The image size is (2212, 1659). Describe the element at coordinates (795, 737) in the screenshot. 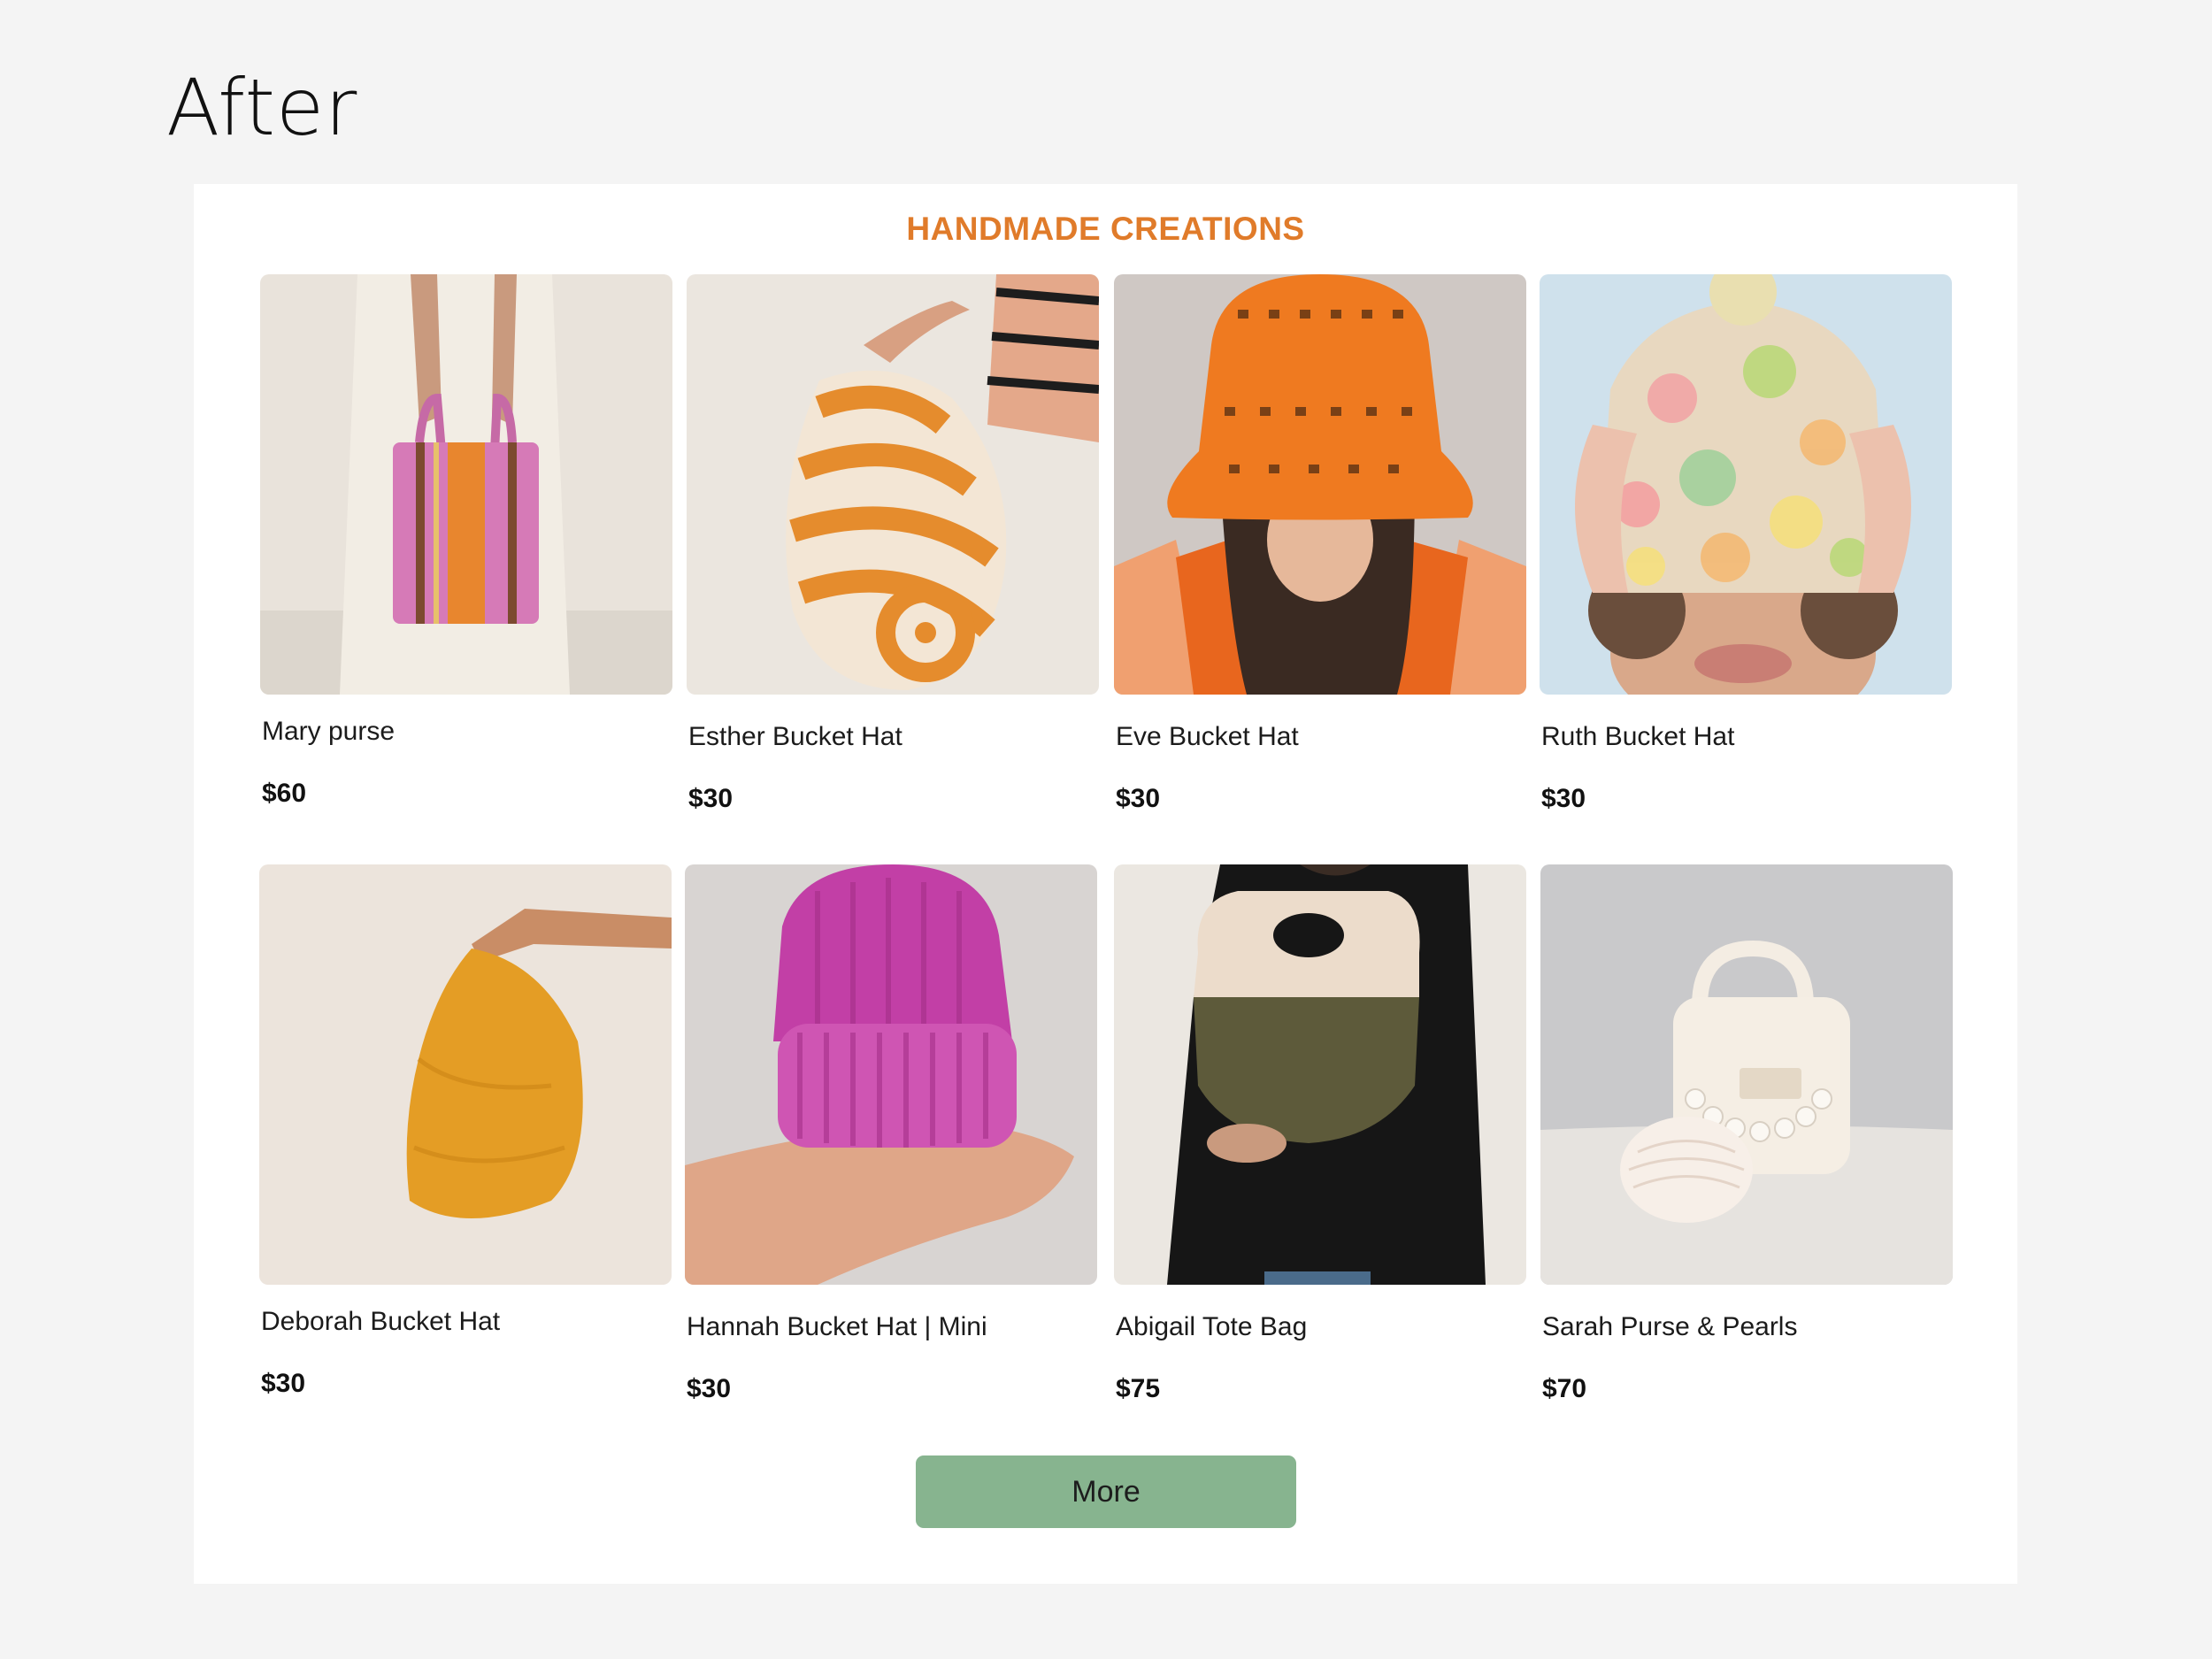

I see `product-name: Esther Bucket Hat` at that location.